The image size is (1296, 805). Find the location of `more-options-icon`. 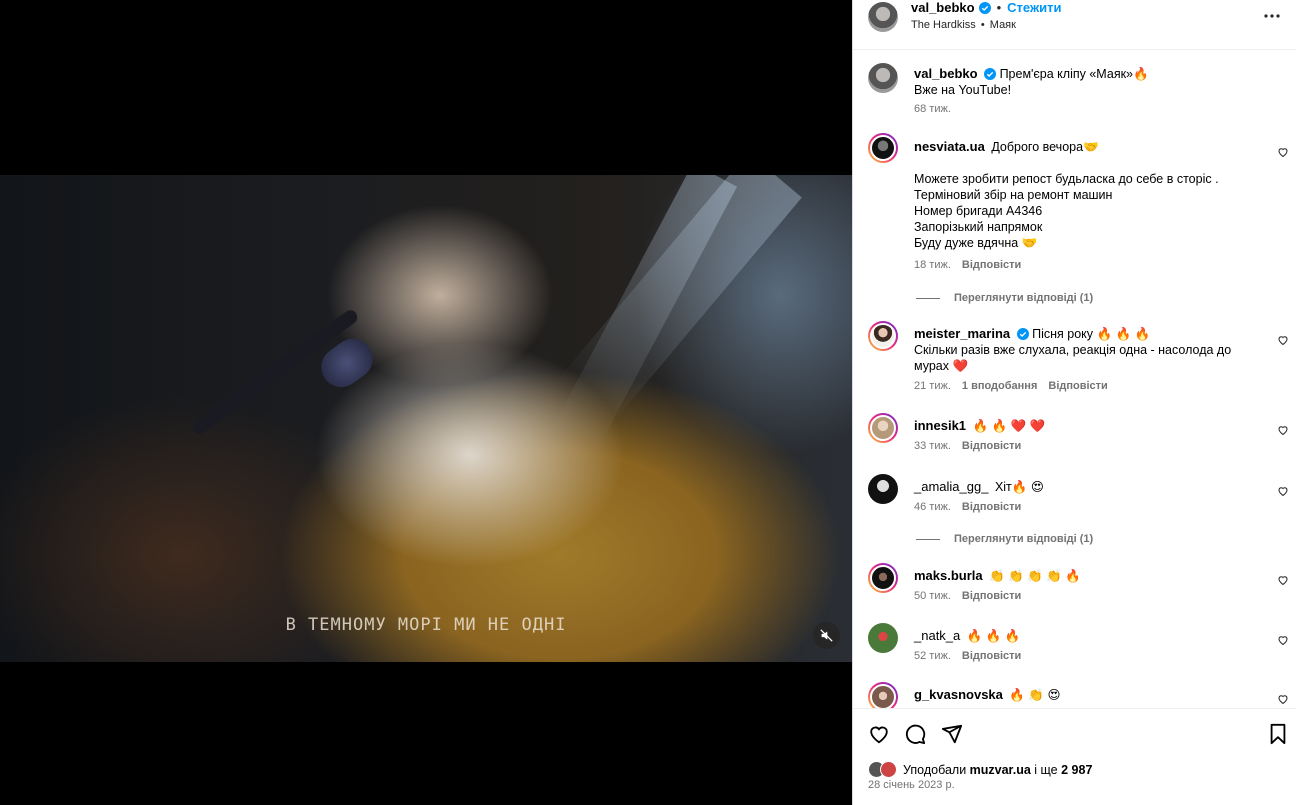

more-options-icon is located at coordinates (1272, 16).